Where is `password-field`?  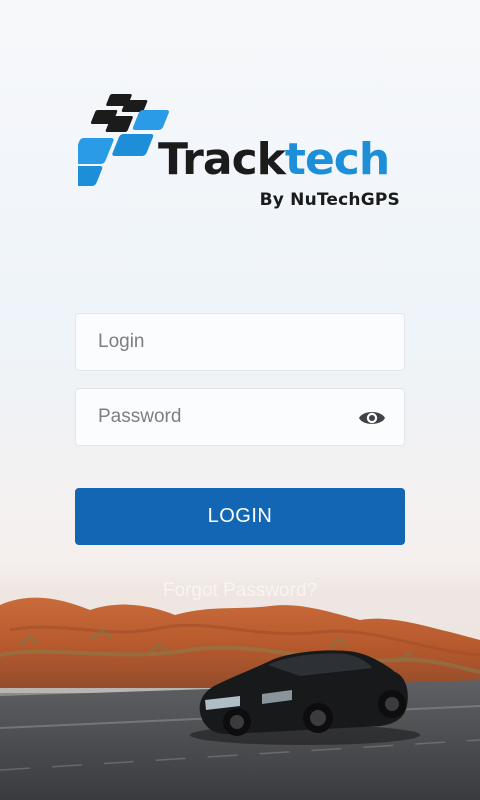
password-field is located at coordinates (240, 417).